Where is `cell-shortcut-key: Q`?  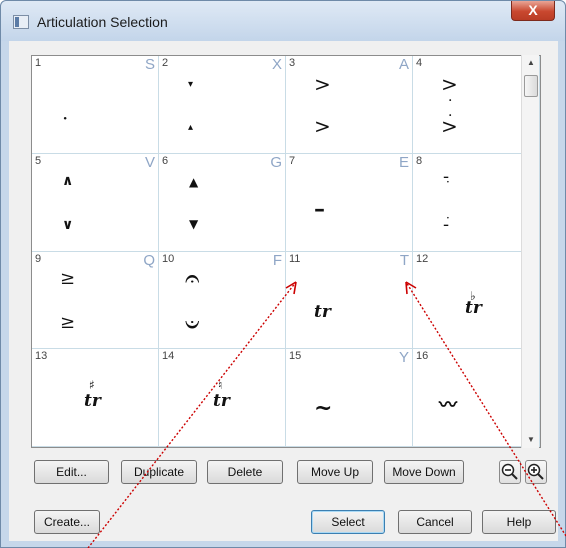 cell-shortcut-key: Q is located at coordinates (149, 260).